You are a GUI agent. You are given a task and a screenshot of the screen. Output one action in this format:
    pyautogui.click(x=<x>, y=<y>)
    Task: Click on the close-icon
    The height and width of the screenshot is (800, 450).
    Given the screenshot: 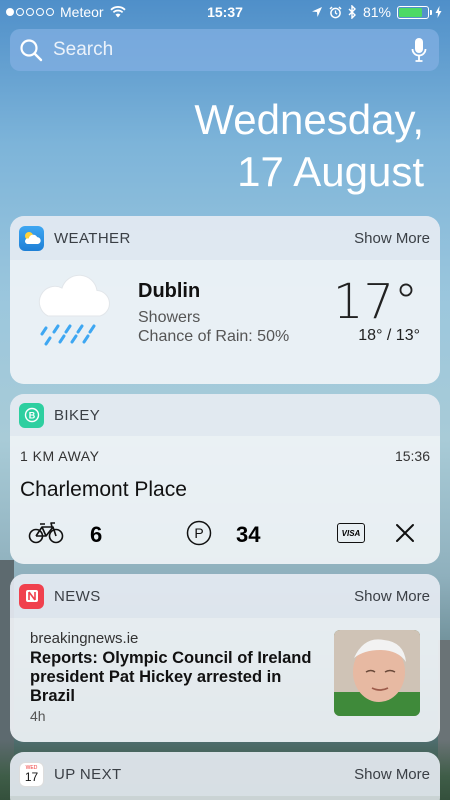 What is the action you would take?
    pyautogui.click(x=405, y=533)
    